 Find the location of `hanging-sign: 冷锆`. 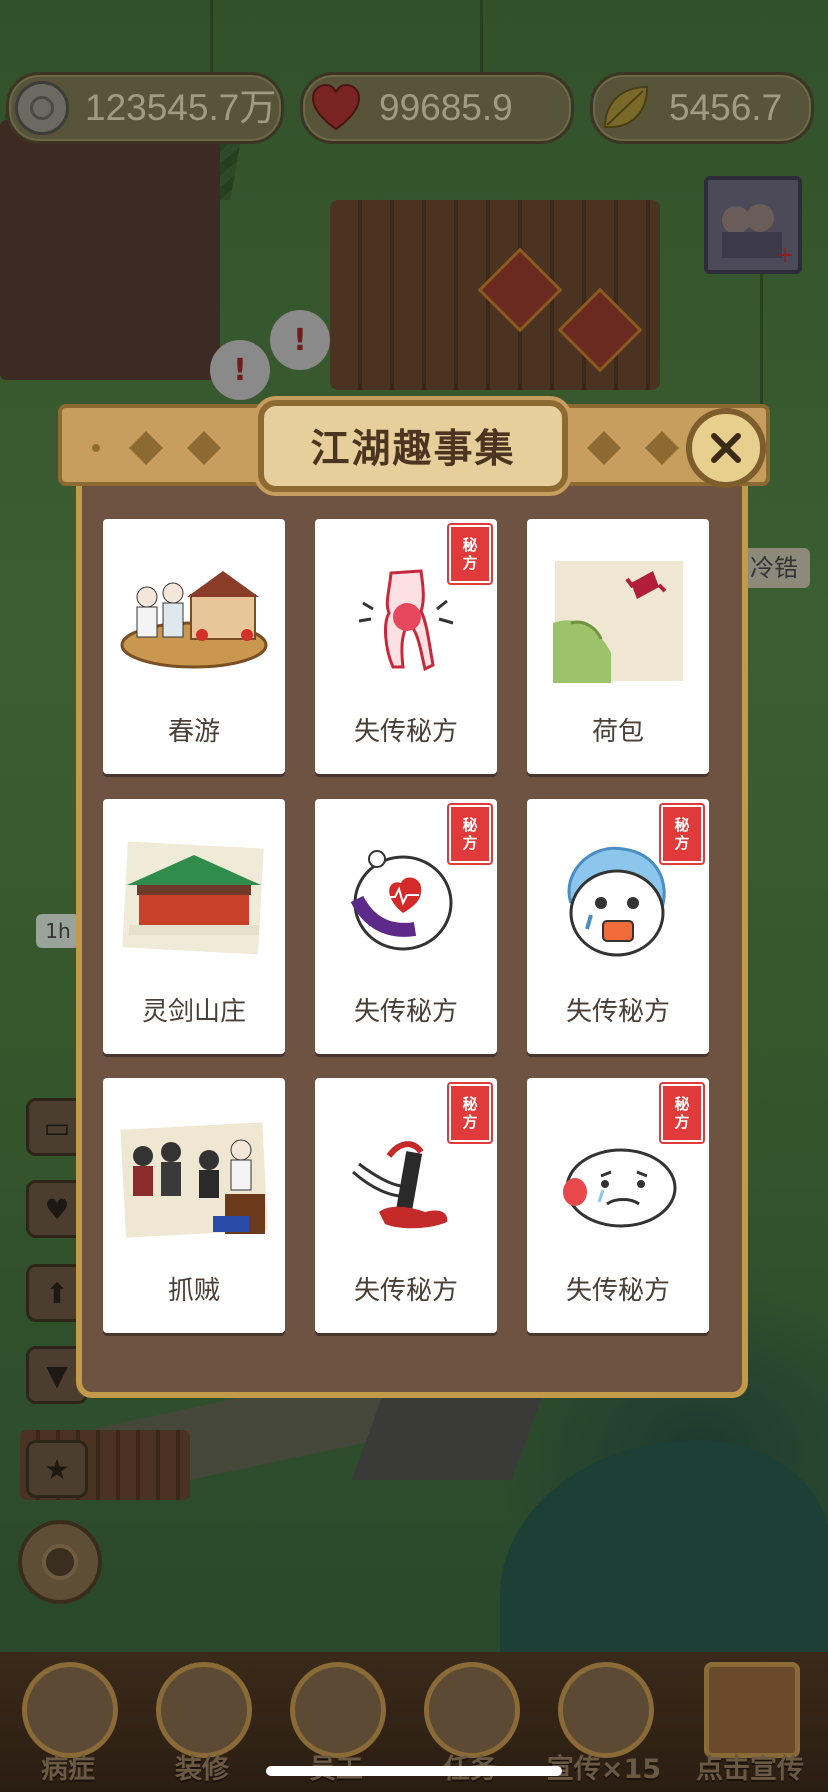

hanging-sign: 冷锆 is located at coordinates (774, 568).